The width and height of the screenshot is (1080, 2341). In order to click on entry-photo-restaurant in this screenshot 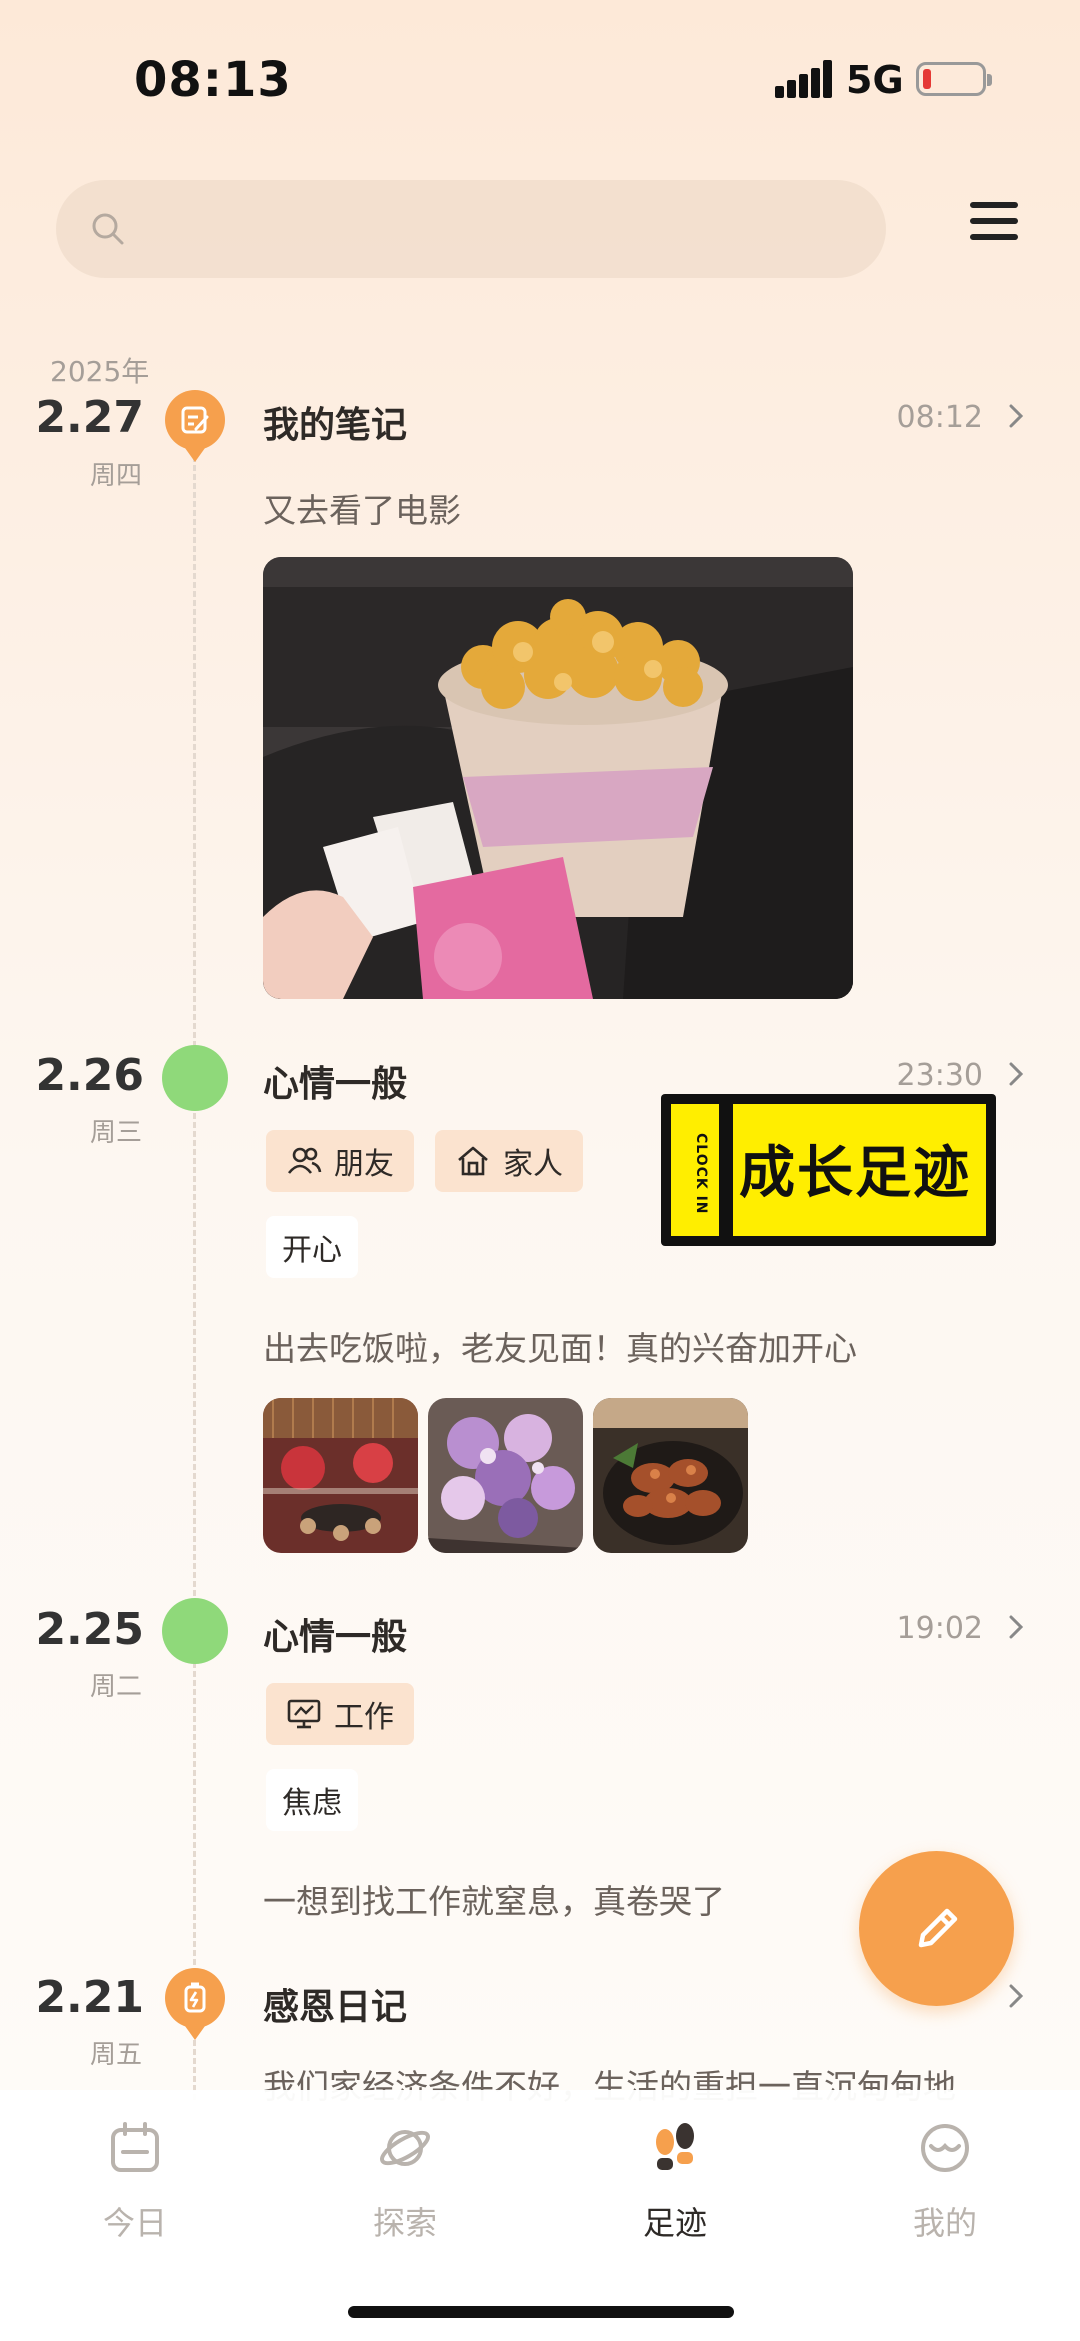, I will do `click(340, 1475)`.